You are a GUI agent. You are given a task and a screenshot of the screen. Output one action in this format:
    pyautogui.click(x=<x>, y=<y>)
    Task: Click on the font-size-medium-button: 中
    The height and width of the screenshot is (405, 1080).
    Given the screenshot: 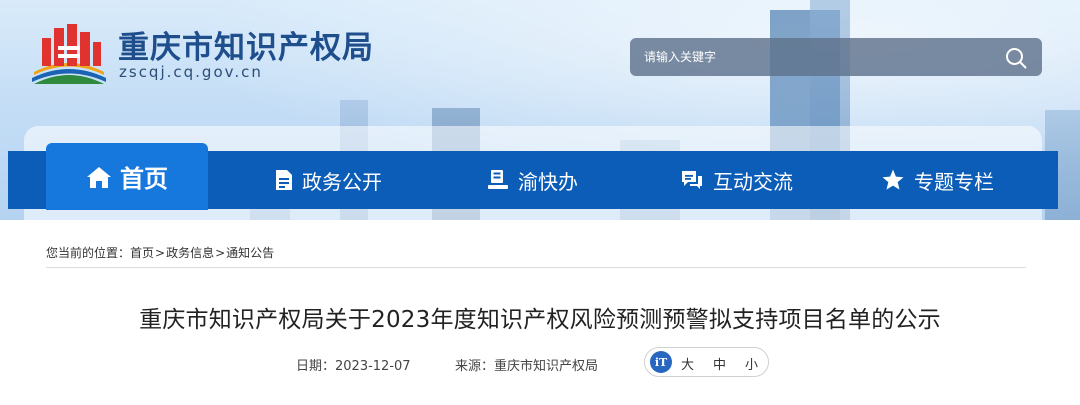 What is the action you would take?
    pyautogui.click(x=719, y=363)
    